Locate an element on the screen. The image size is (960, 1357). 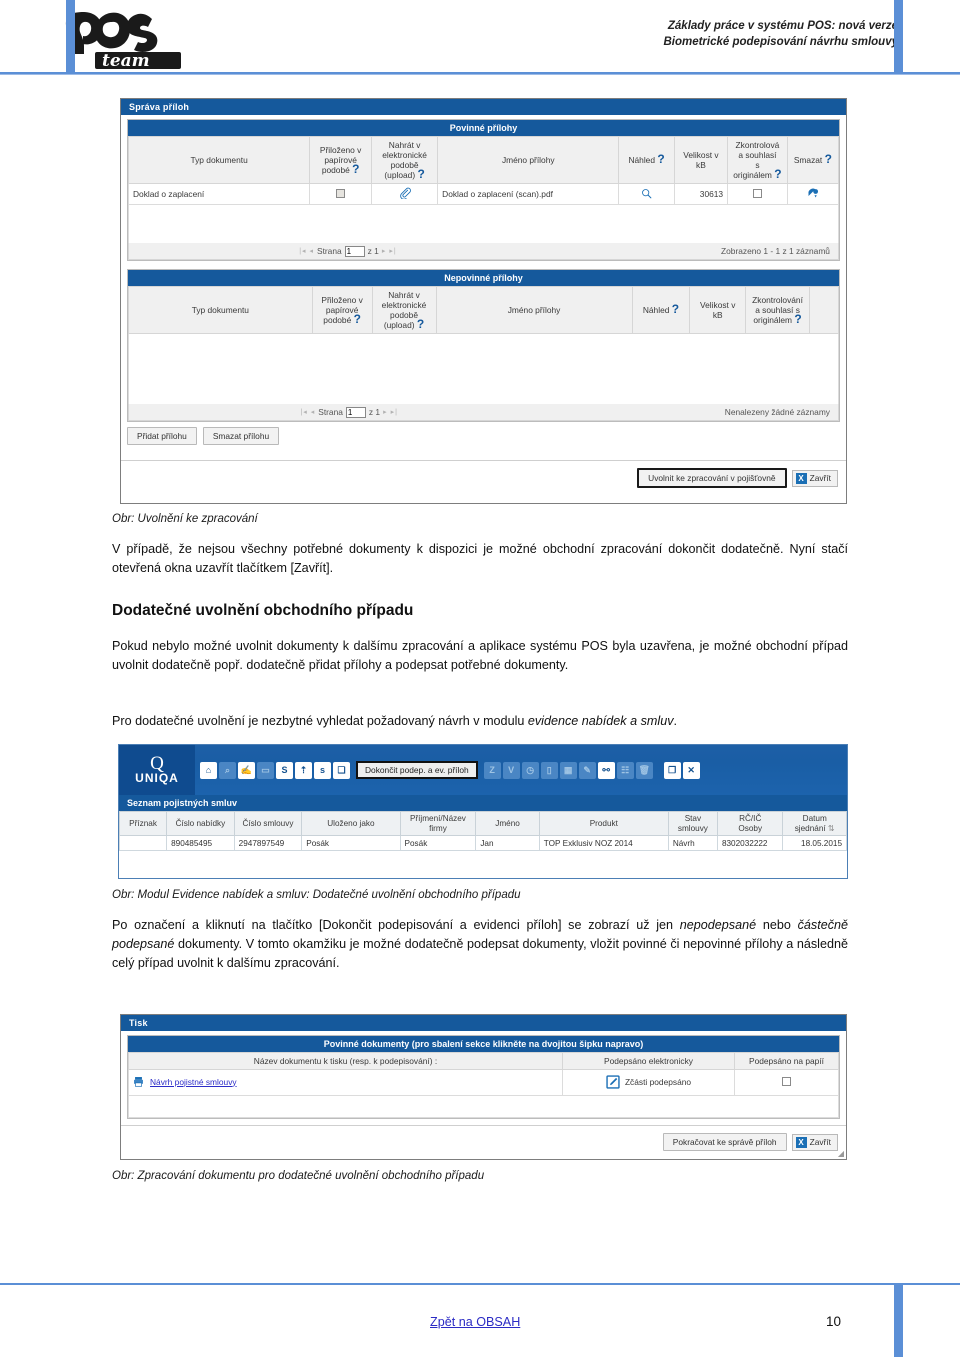
z-badge-icon: Z is located at coordinates (492, 770).